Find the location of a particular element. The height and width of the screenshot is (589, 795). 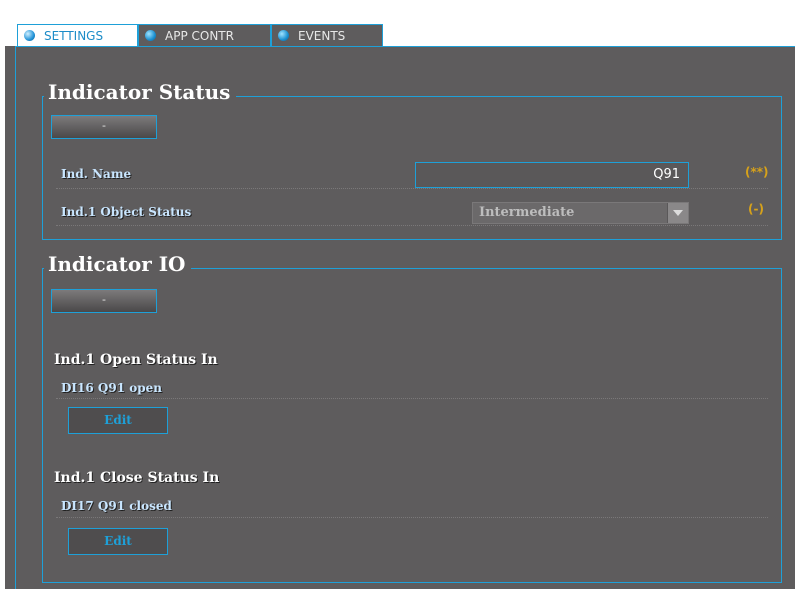

close-status-title: Ind.1 Close Status In is located at coordinates (137, 478).